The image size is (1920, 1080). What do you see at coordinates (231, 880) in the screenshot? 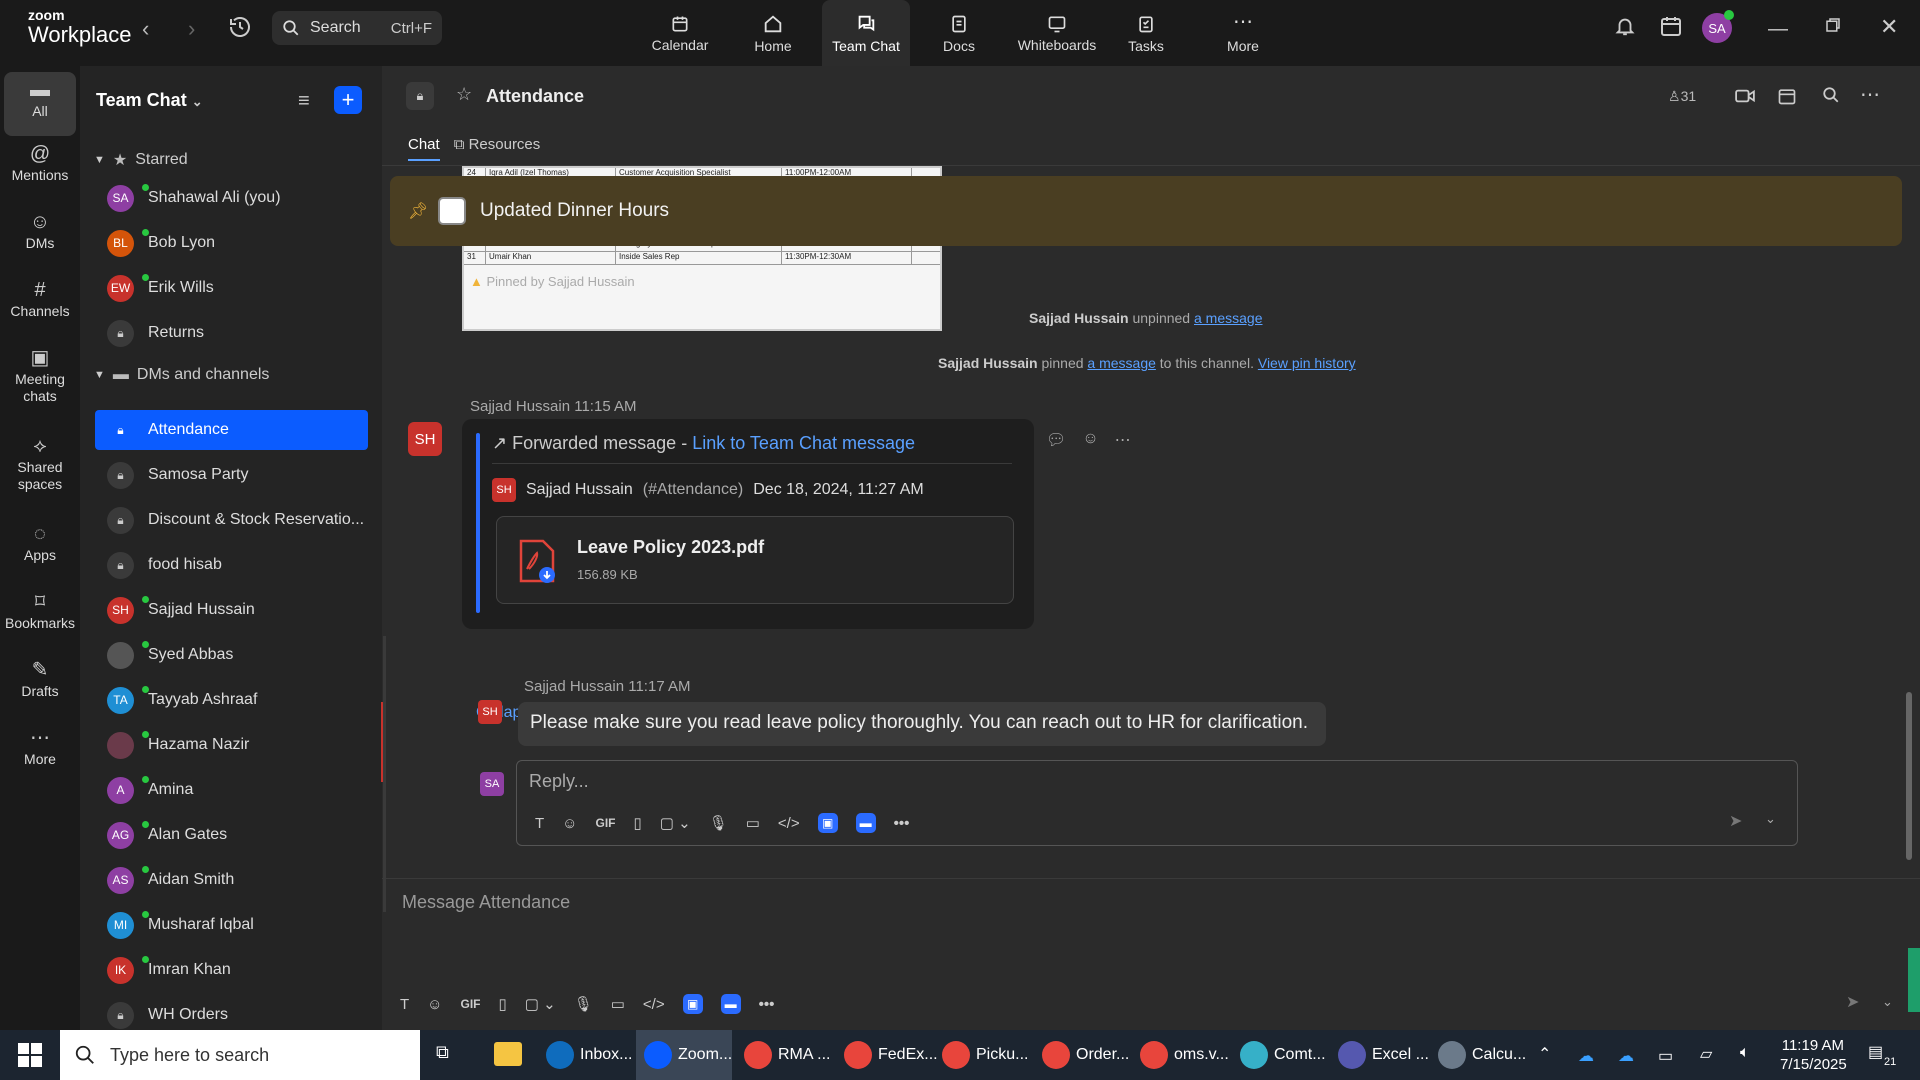
I see `sidebar-item-aidan-smith: AS Aidan Smith` at bounding box center [231, 880].